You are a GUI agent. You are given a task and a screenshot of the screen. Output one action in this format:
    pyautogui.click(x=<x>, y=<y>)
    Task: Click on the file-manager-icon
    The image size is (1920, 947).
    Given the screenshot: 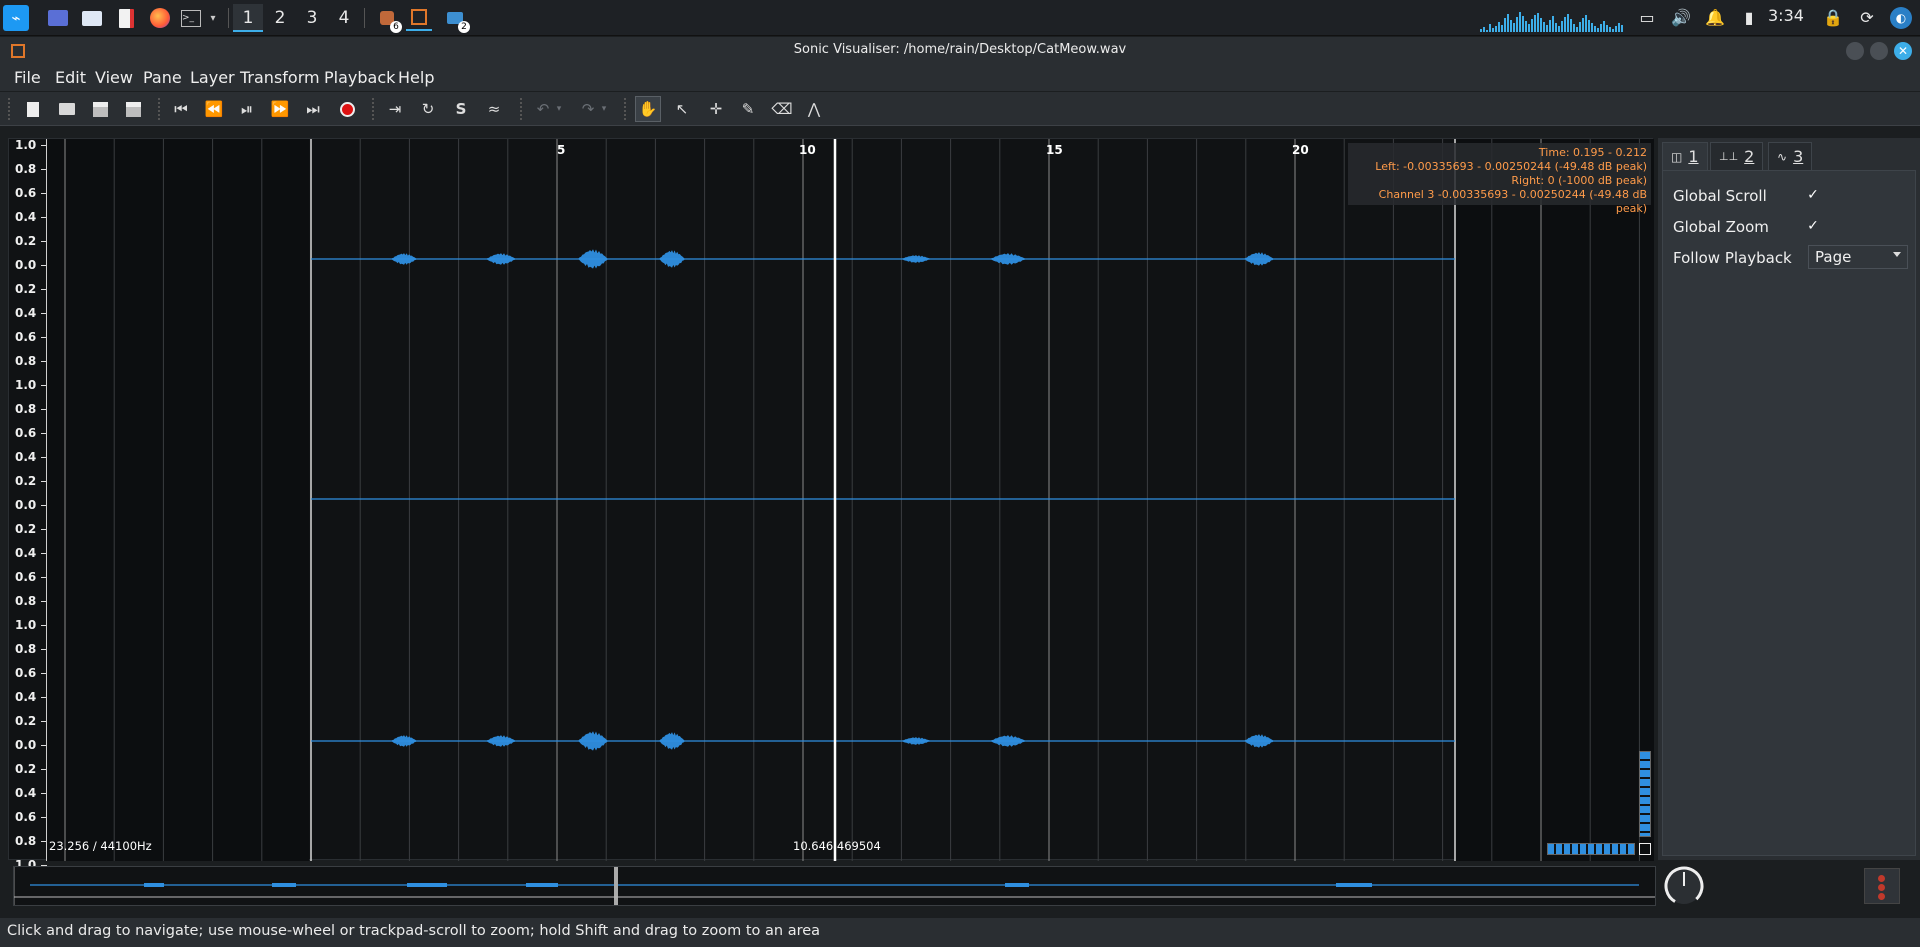 What is the action you would take?
    pyautogui.click(x=92, y=18)
    